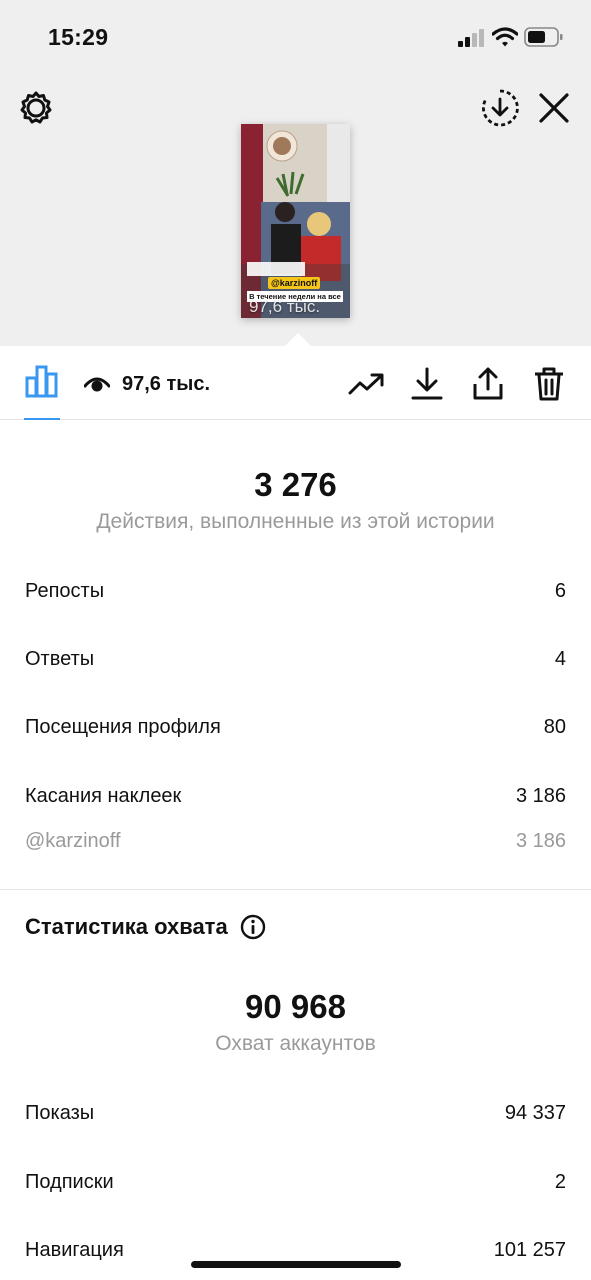  Describe the element at coordinates (253, 927) in the screenshot. I see `info-icon` at that location.